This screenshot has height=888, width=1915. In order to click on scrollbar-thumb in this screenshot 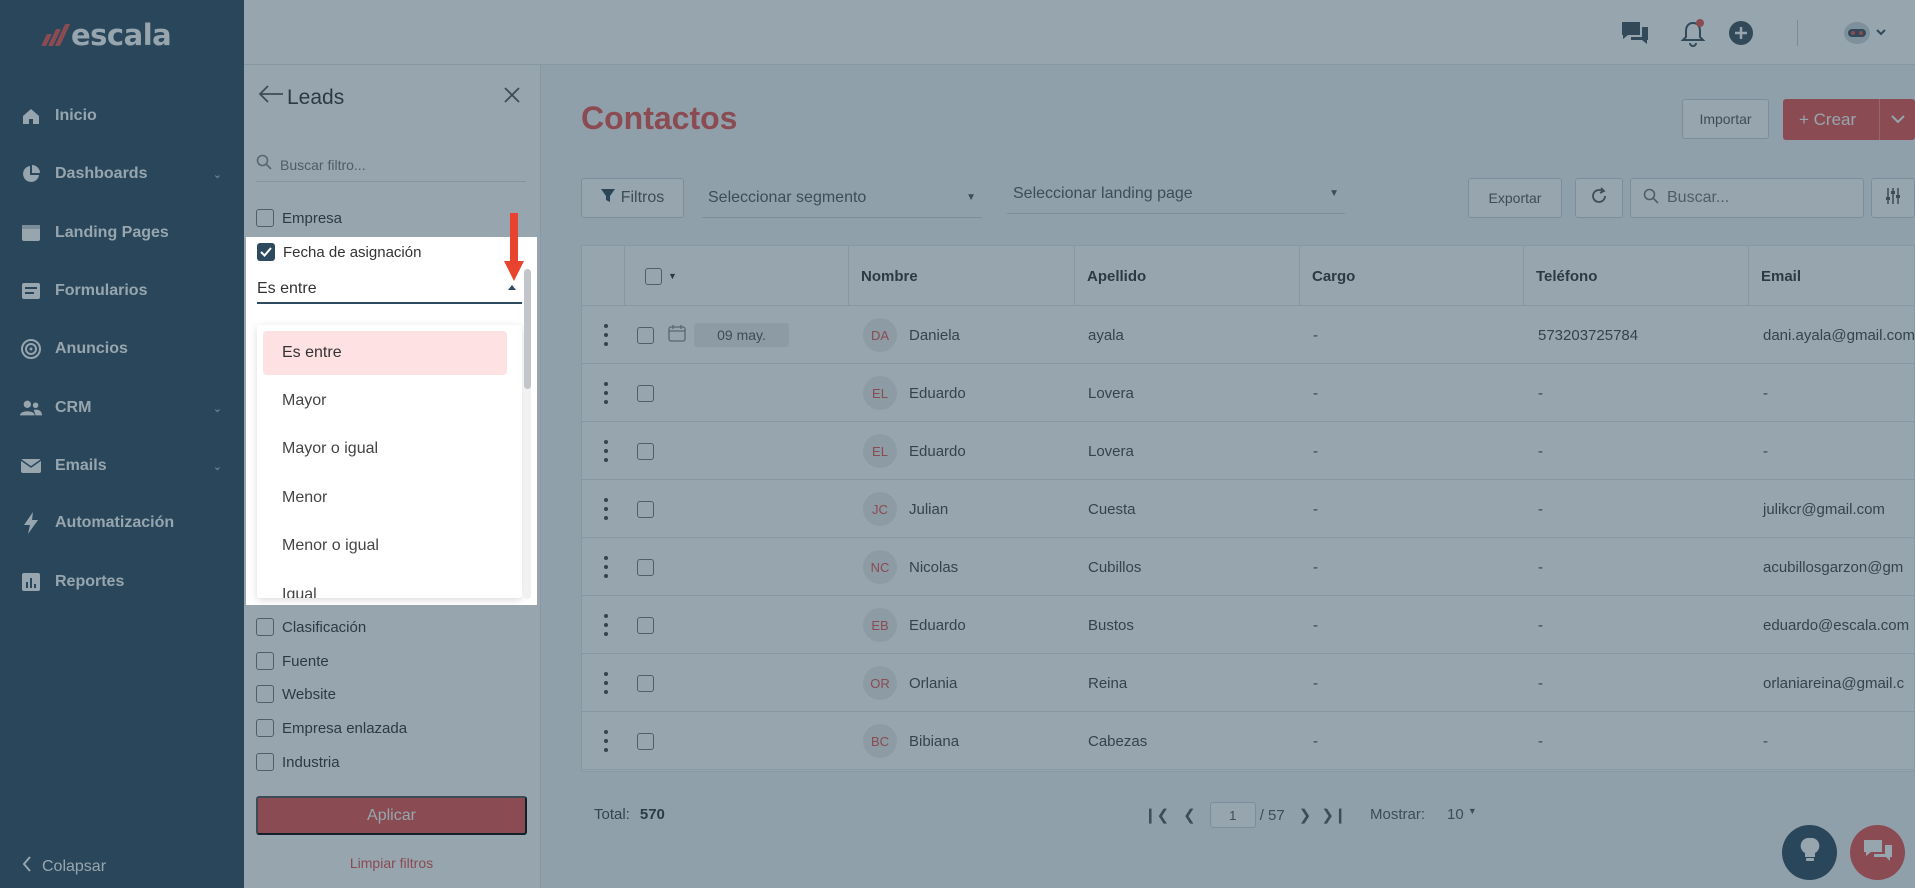, I will do `click(527, 329)`.